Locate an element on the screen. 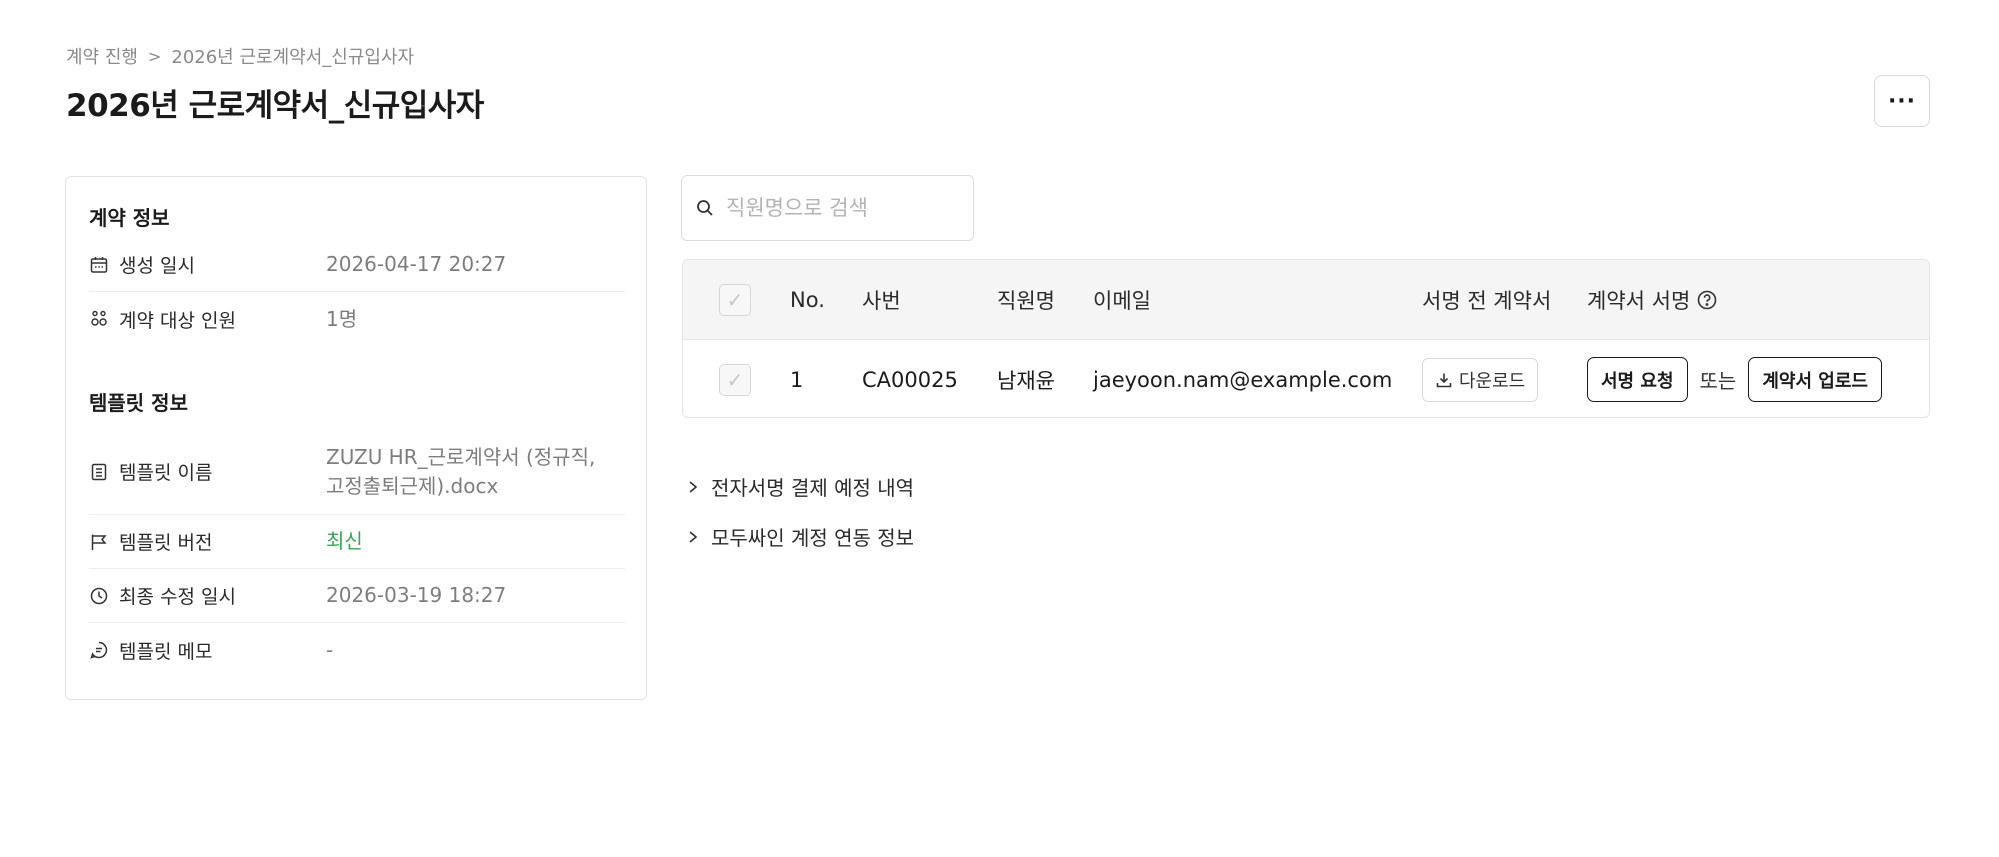 This screenshot has width=1999, height=857. users-icon is located at coordinates (99, 318).